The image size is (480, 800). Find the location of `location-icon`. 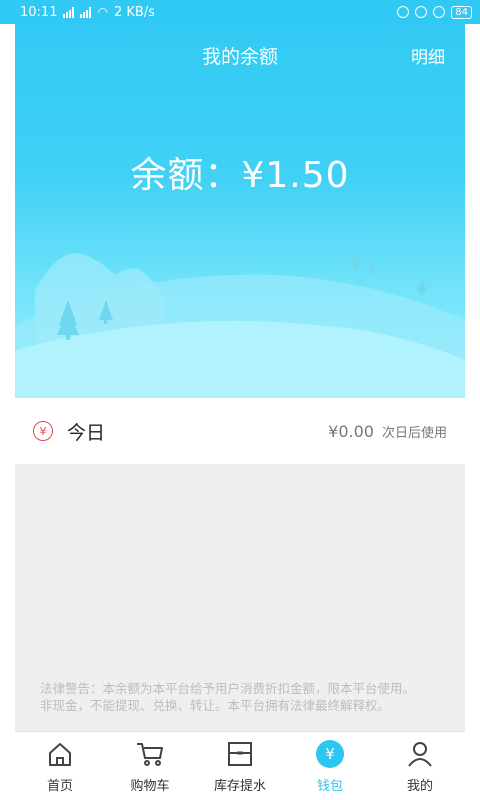

location-icon is located at coordinates (421, 12).